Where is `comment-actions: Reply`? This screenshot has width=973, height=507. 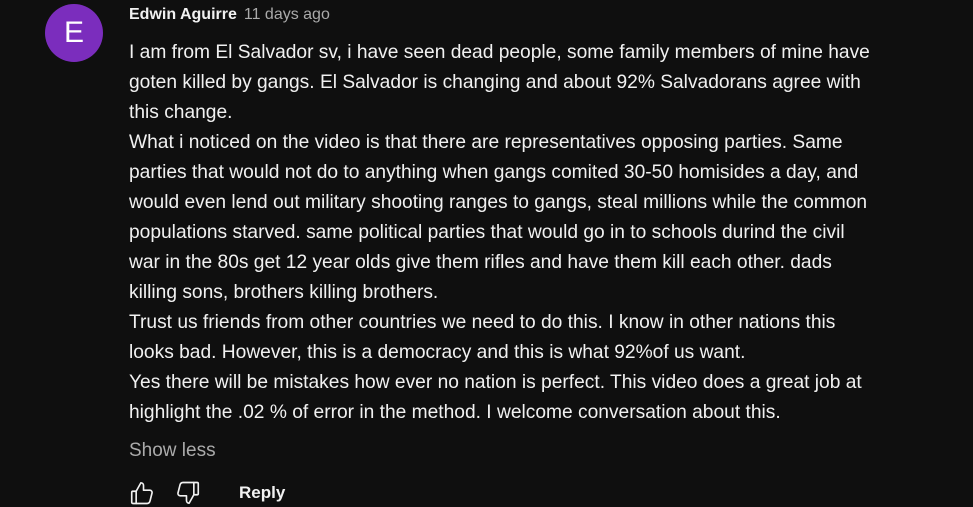 comment-actions: Reply is located at coordinates (205, 492).